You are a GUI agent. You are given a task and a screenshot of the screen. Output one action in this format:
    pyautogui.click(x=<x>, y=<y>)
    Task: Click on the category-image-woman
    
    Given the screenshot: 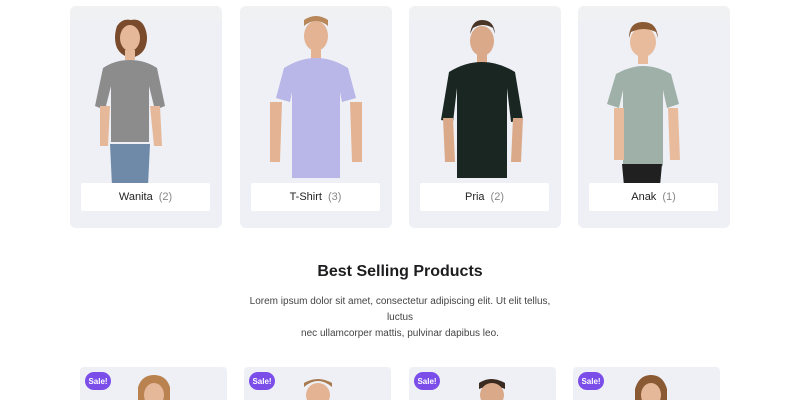 What is the action you would take?
    pyautogui.click(x=130, y=102)
    